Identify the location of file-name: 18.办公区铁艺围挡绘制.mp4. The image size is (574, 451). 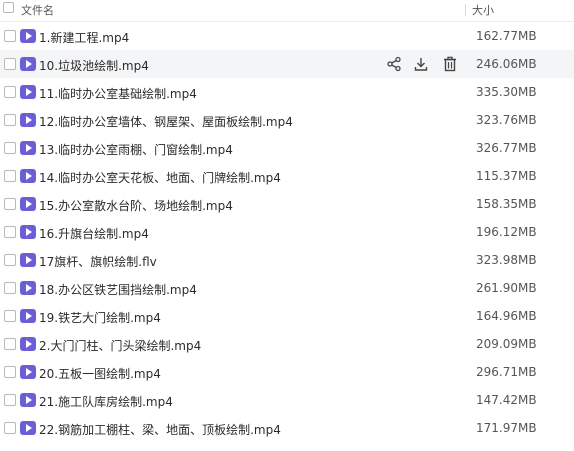
(118, 289).